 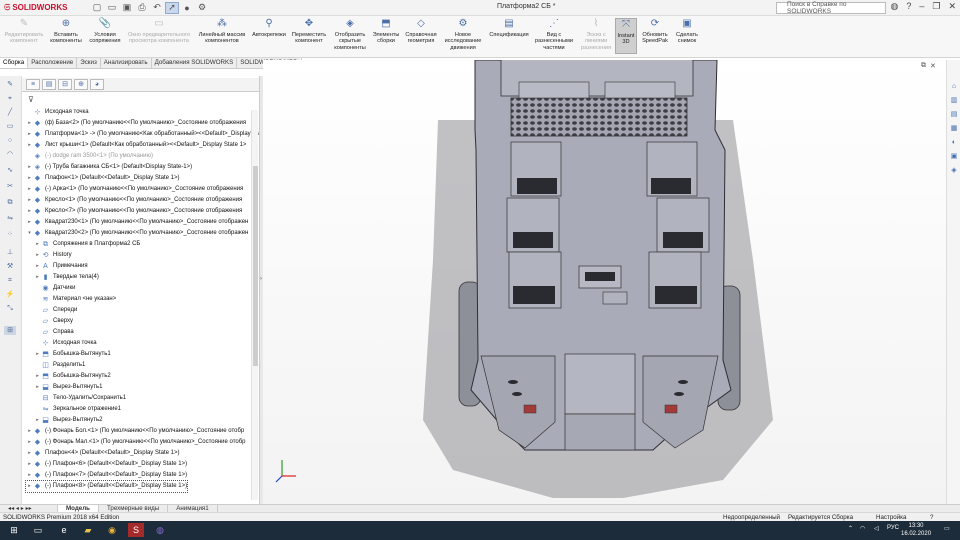 What do you see at coordinates (87, 244) in the screenshot?
I see `tree-item: ▸ ⧉ Сопряжения в Платформа2 СБ` at bounding box center [87, 244].